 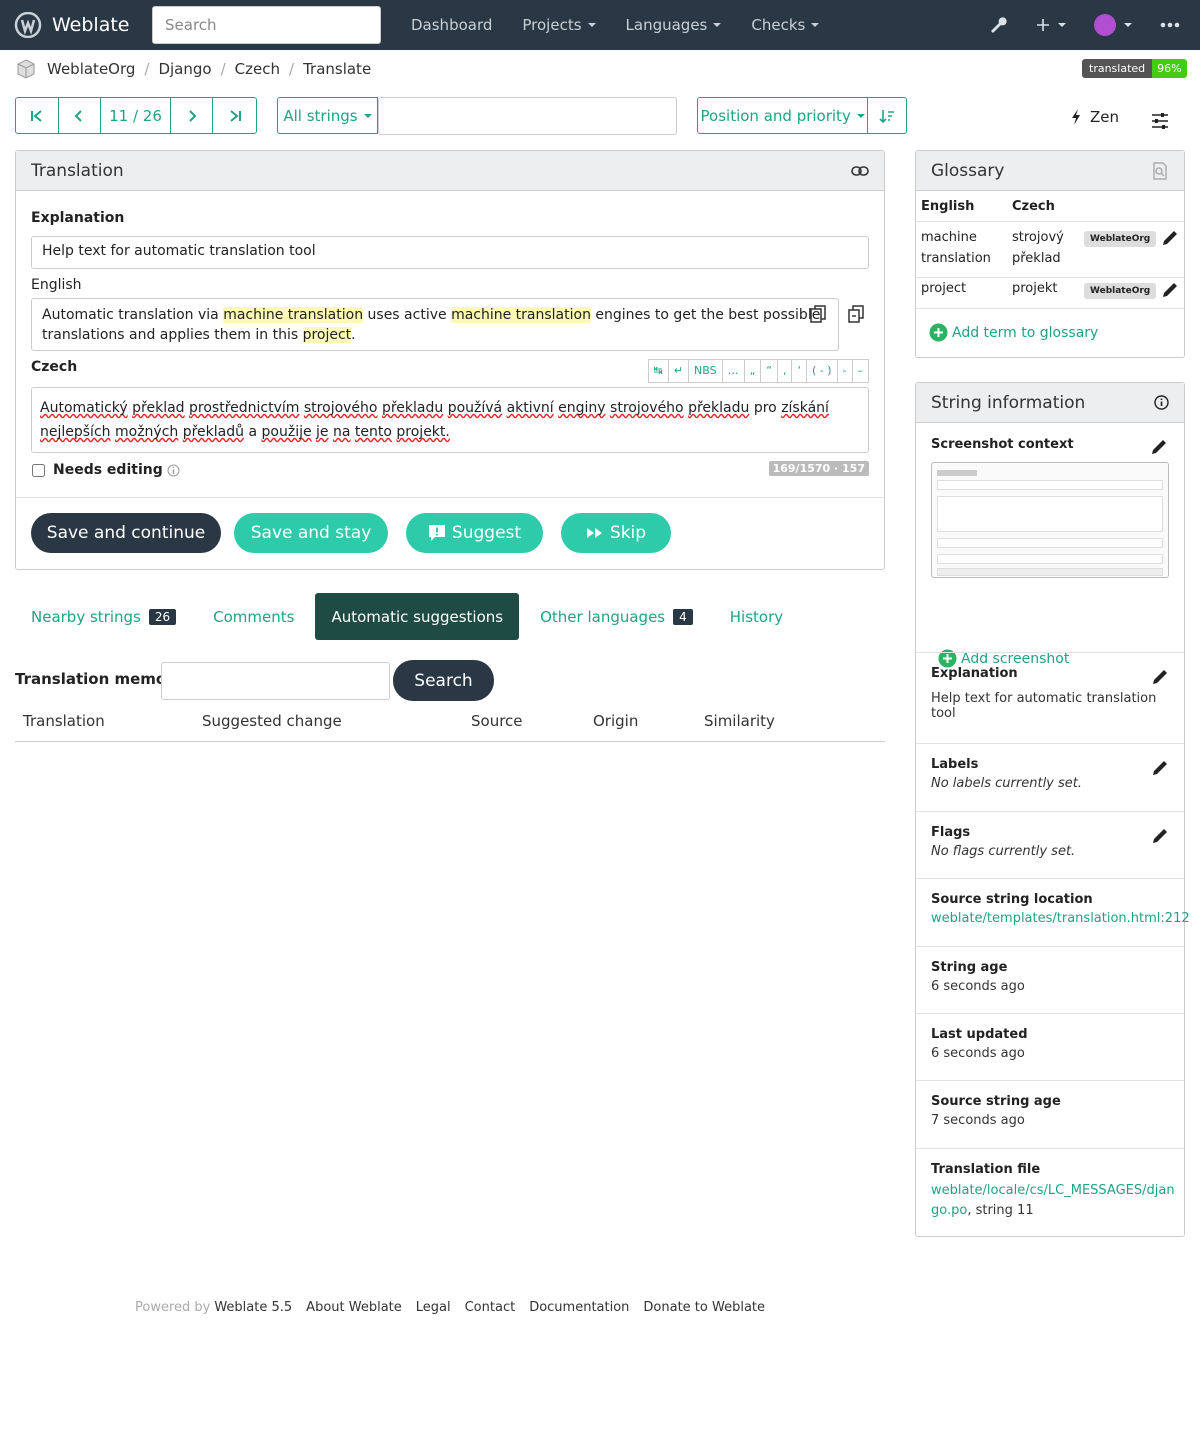 What do you see at coordinates (979, 1044) in the screenshot?
I see `last-updated-section: Last updated 6 seconds ago` at bounding box center [979, 1044].